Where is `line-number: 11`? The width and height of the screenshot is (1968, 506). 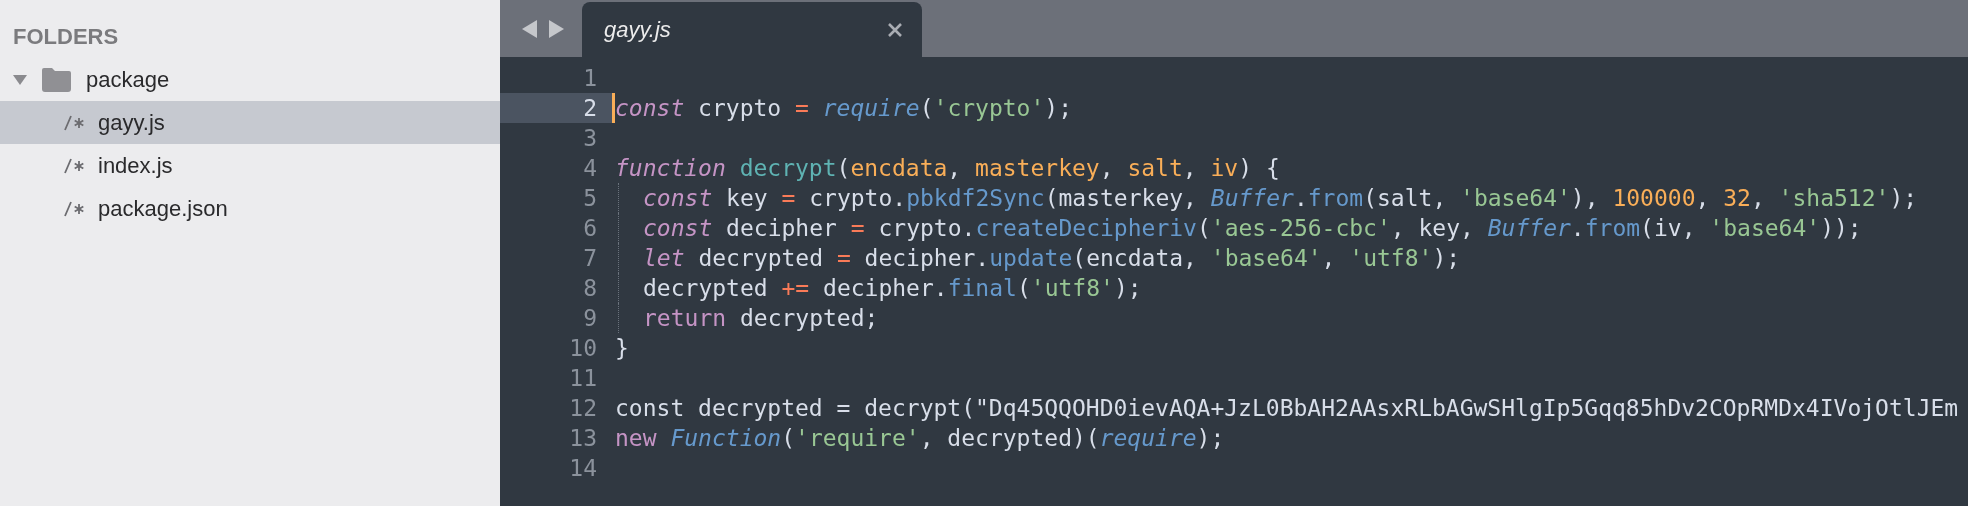
line-number: 11 is located at coordinates (583, 378).